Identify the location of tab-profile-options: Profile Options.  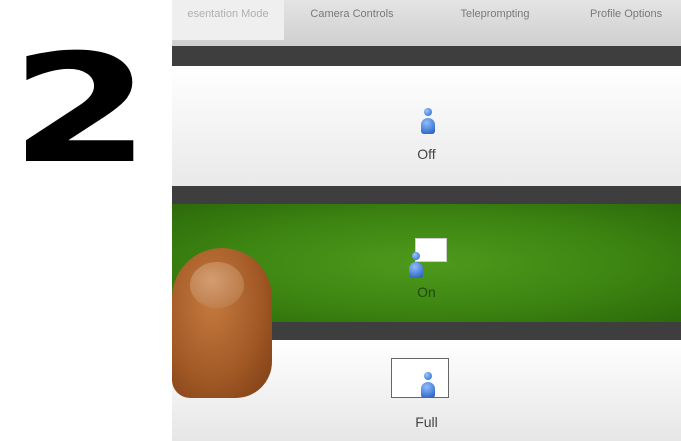
(625, 20).